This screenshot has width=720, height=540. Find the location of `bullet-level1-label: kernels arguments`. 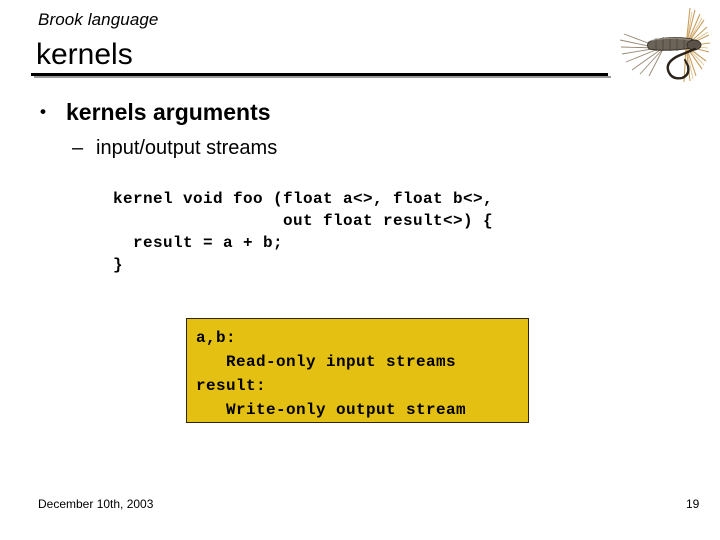

bullet-level1-label: kernels arguments is located at coordinates (168, 112).